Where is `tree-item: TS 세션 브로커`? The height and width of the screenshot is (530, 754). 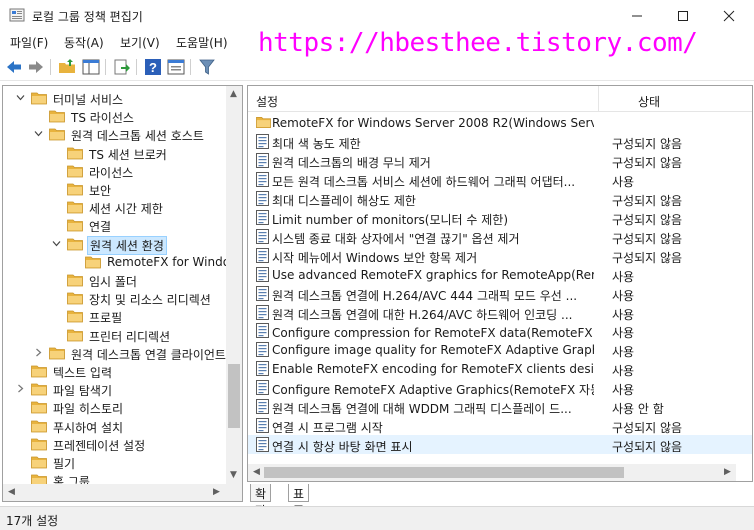
tree-item: TS 세션 브로커 is located at coordinates (122, 153).